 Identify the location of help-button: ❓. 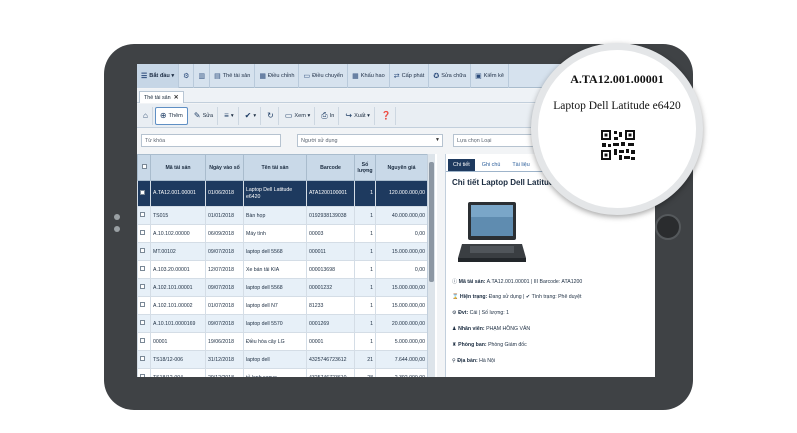
(386, 115).